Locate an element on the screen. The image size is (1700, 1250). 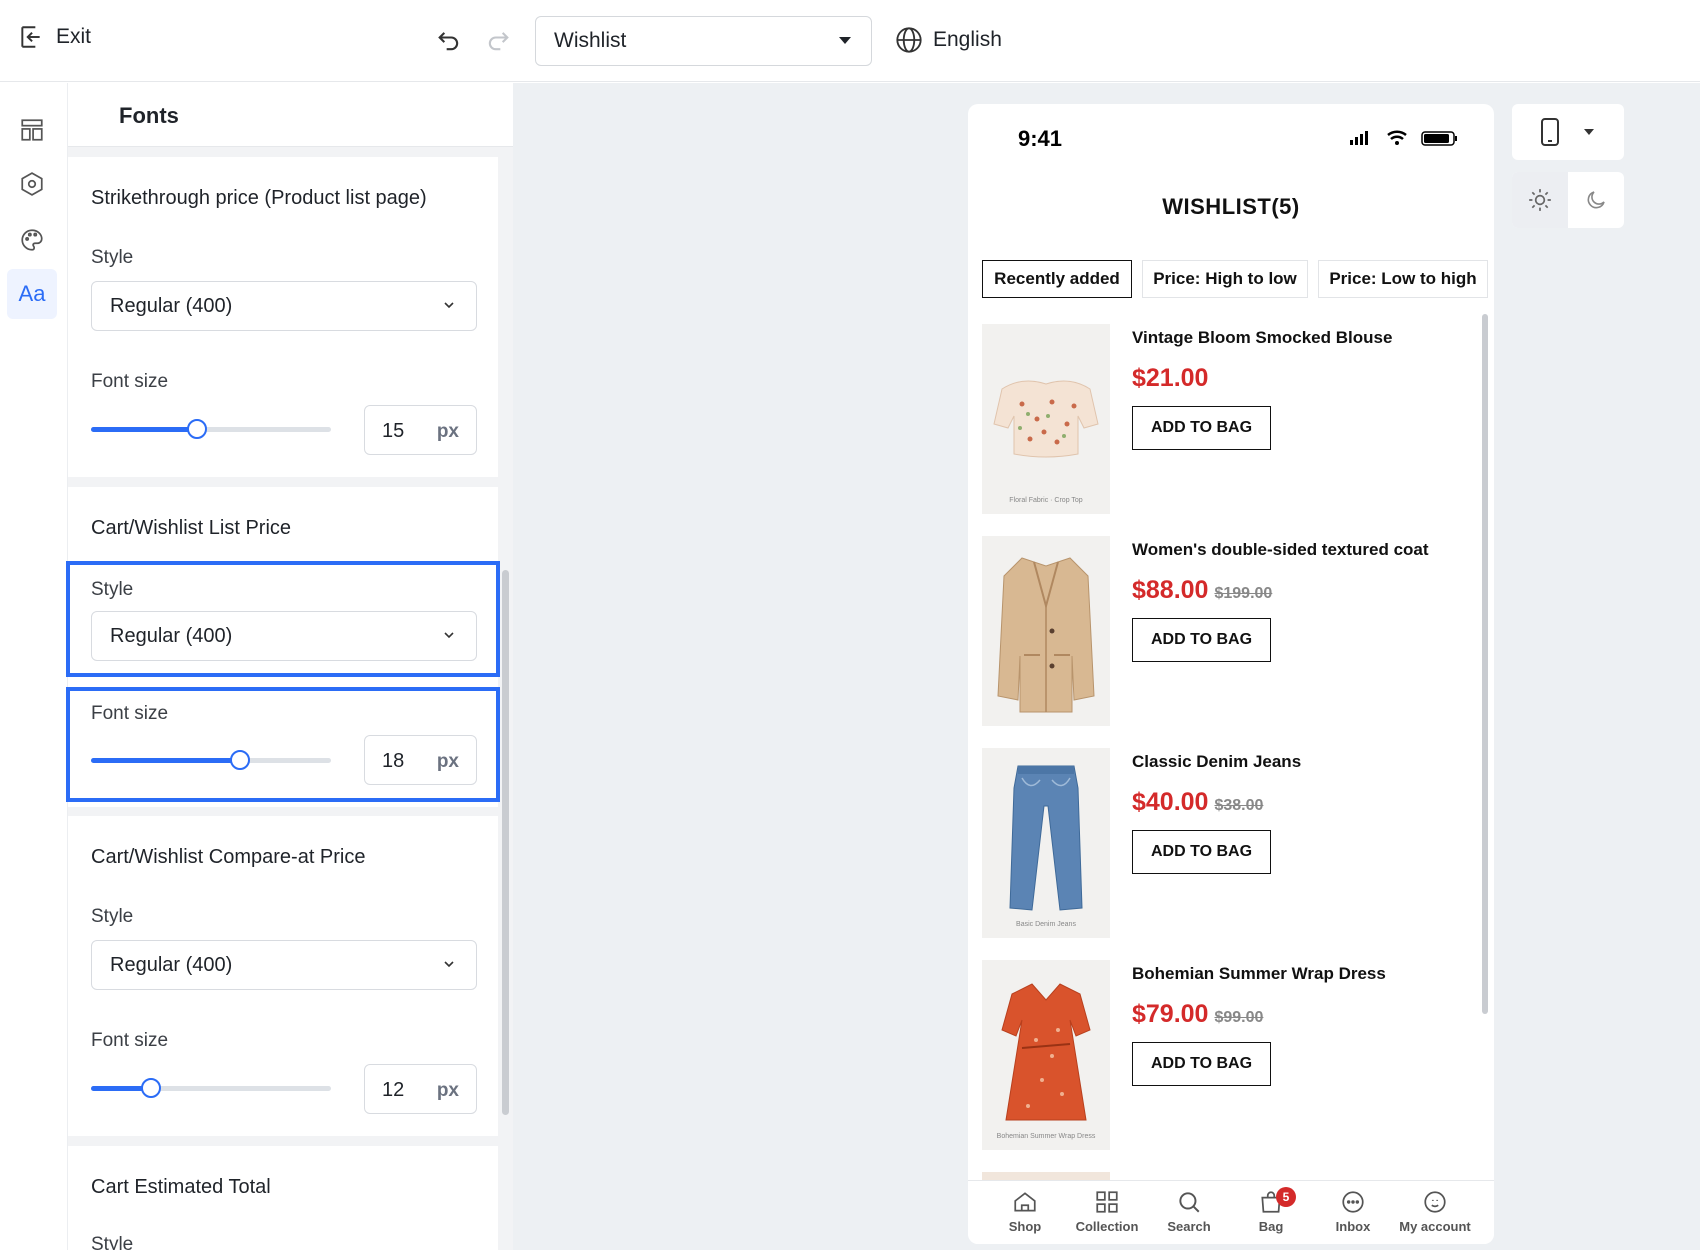
product-price: $21.00 is located at coordinates (1170, 378).